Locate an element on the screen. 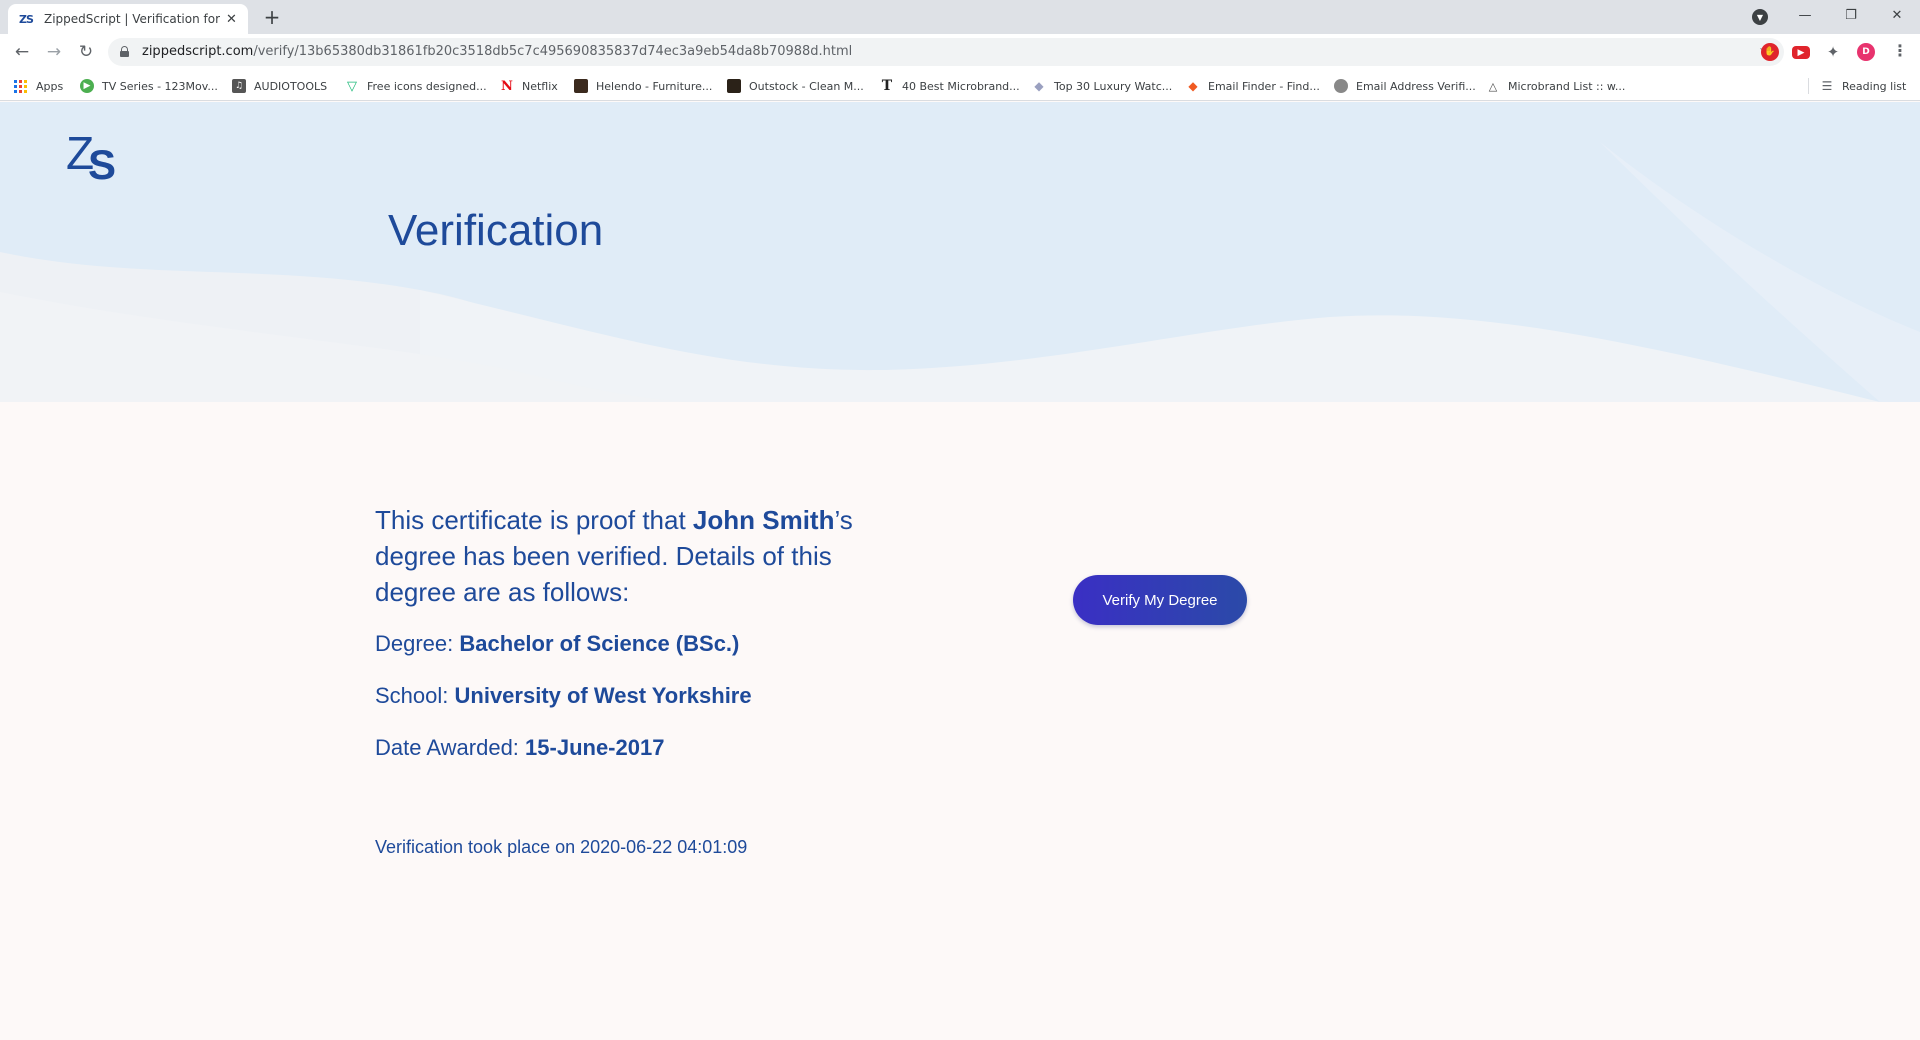  degree-row: Degree: Bachelor of Science (BSc.) is located at coordinates (615, 644).